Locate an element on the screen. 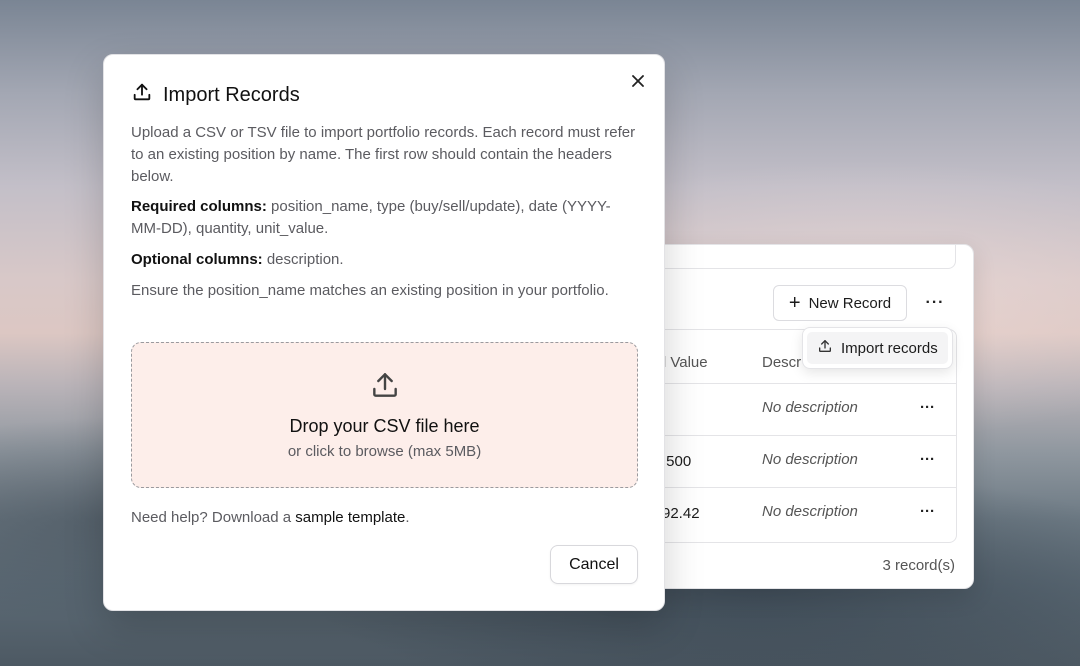 The height and width of the screenshot is (666, 1080). required-columns-label: Required columns: is located at coordinates (199, 206).